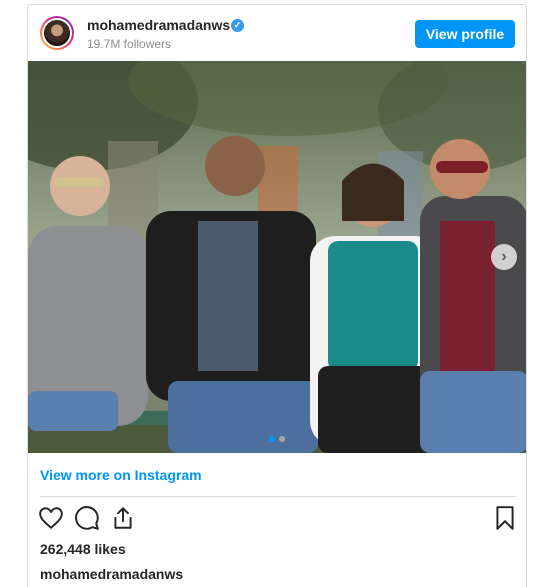 The width and height of the screenshot is (558, 587). What do you see at coordinates (129, 44) in the screenshot?
I see `follower-count: 19.7M followers` at bounding box center [129, 44].